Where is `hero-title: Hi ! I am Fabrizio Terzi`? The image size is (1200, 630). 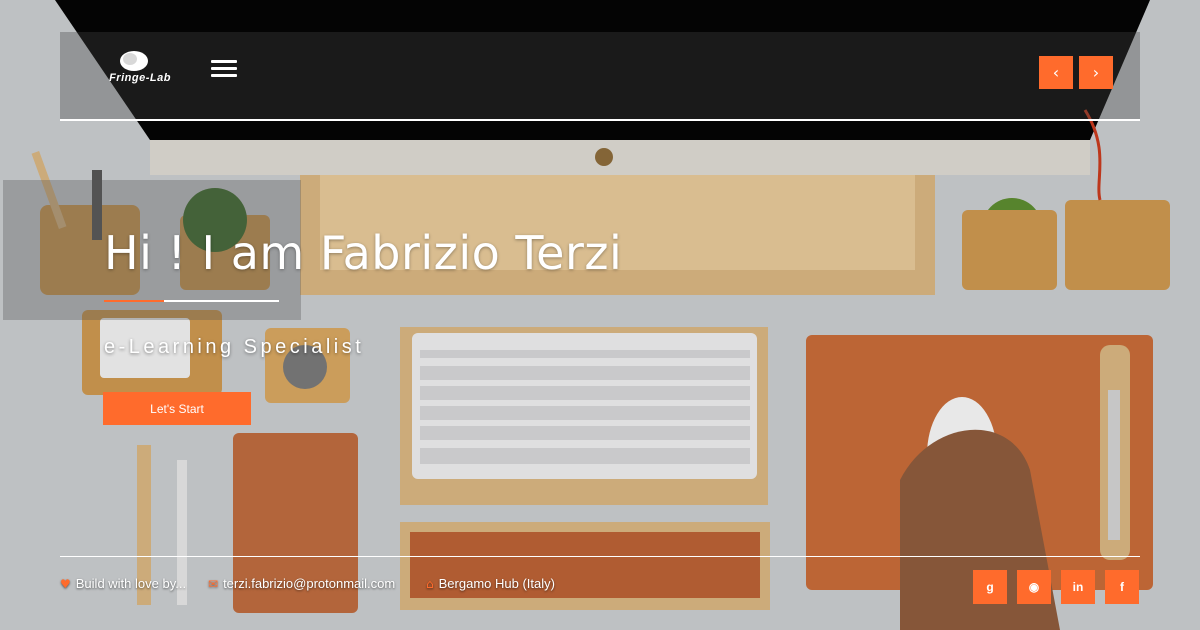 hero-title: Hi ! I am Fabrizio Terzi is located at coordinates (363, 253).